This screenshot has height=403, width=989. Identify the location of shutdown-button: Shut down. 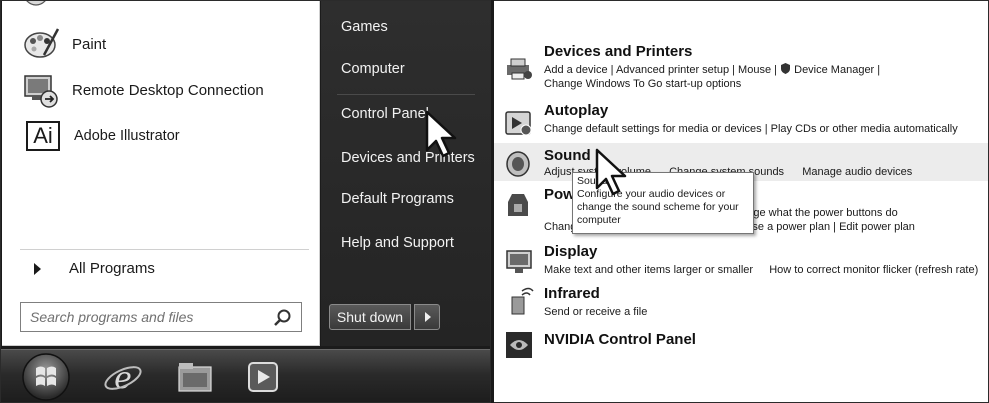
(370, 317).